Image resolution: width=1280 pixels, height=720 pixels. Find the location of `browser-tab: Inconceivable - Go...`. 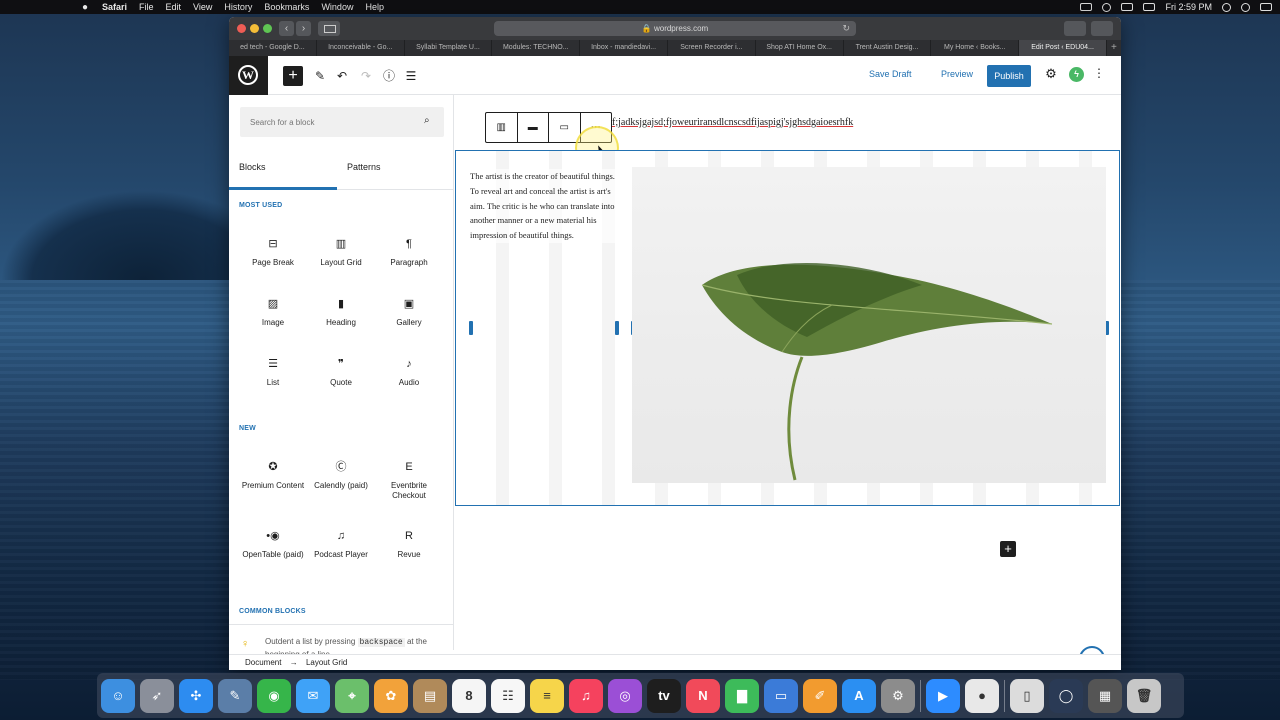

browser-tab: Inconceivable - Go... is located at coordinates (361, 48).